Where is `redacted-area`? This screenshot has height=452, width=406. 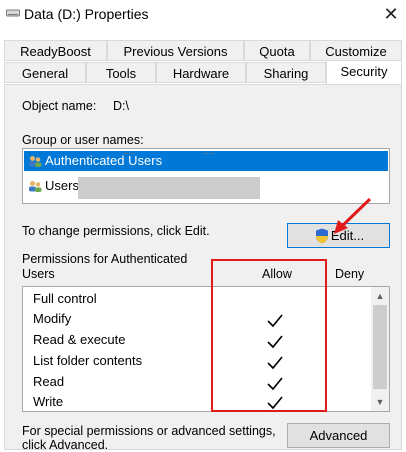 redacted-area is located at coordinates (169, 188).